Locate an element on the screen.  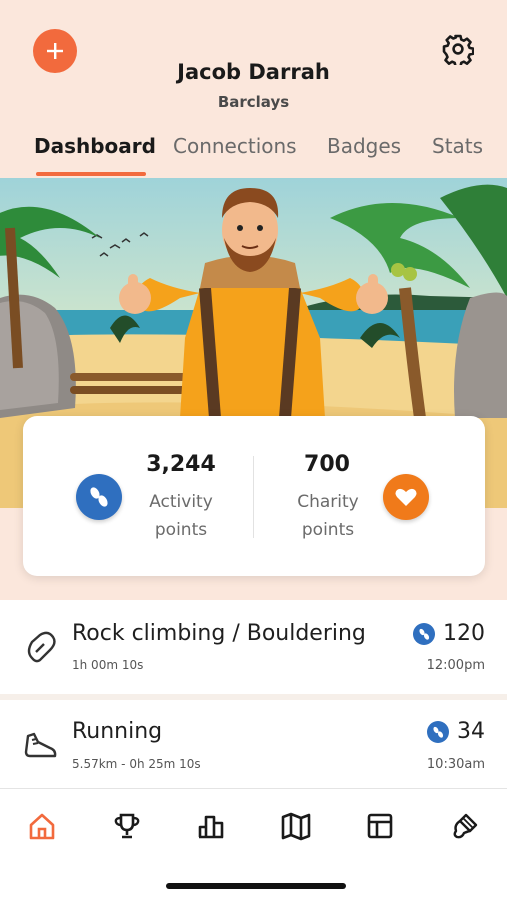
activity-points-value: 34 is located at coordinates (471, 731).